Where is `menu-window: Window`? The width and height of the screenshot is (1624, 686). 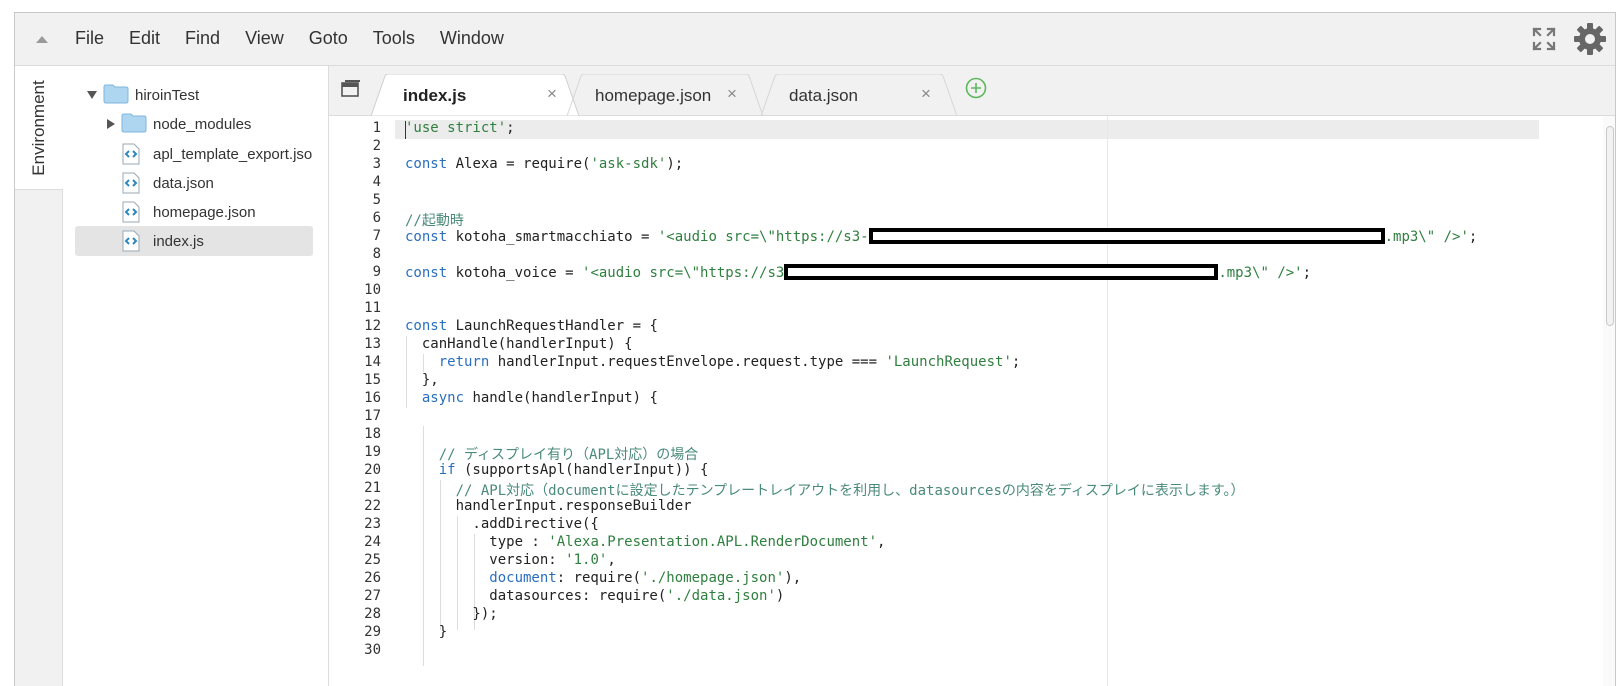
menu-window: Window is located at coordinates (472, 38).